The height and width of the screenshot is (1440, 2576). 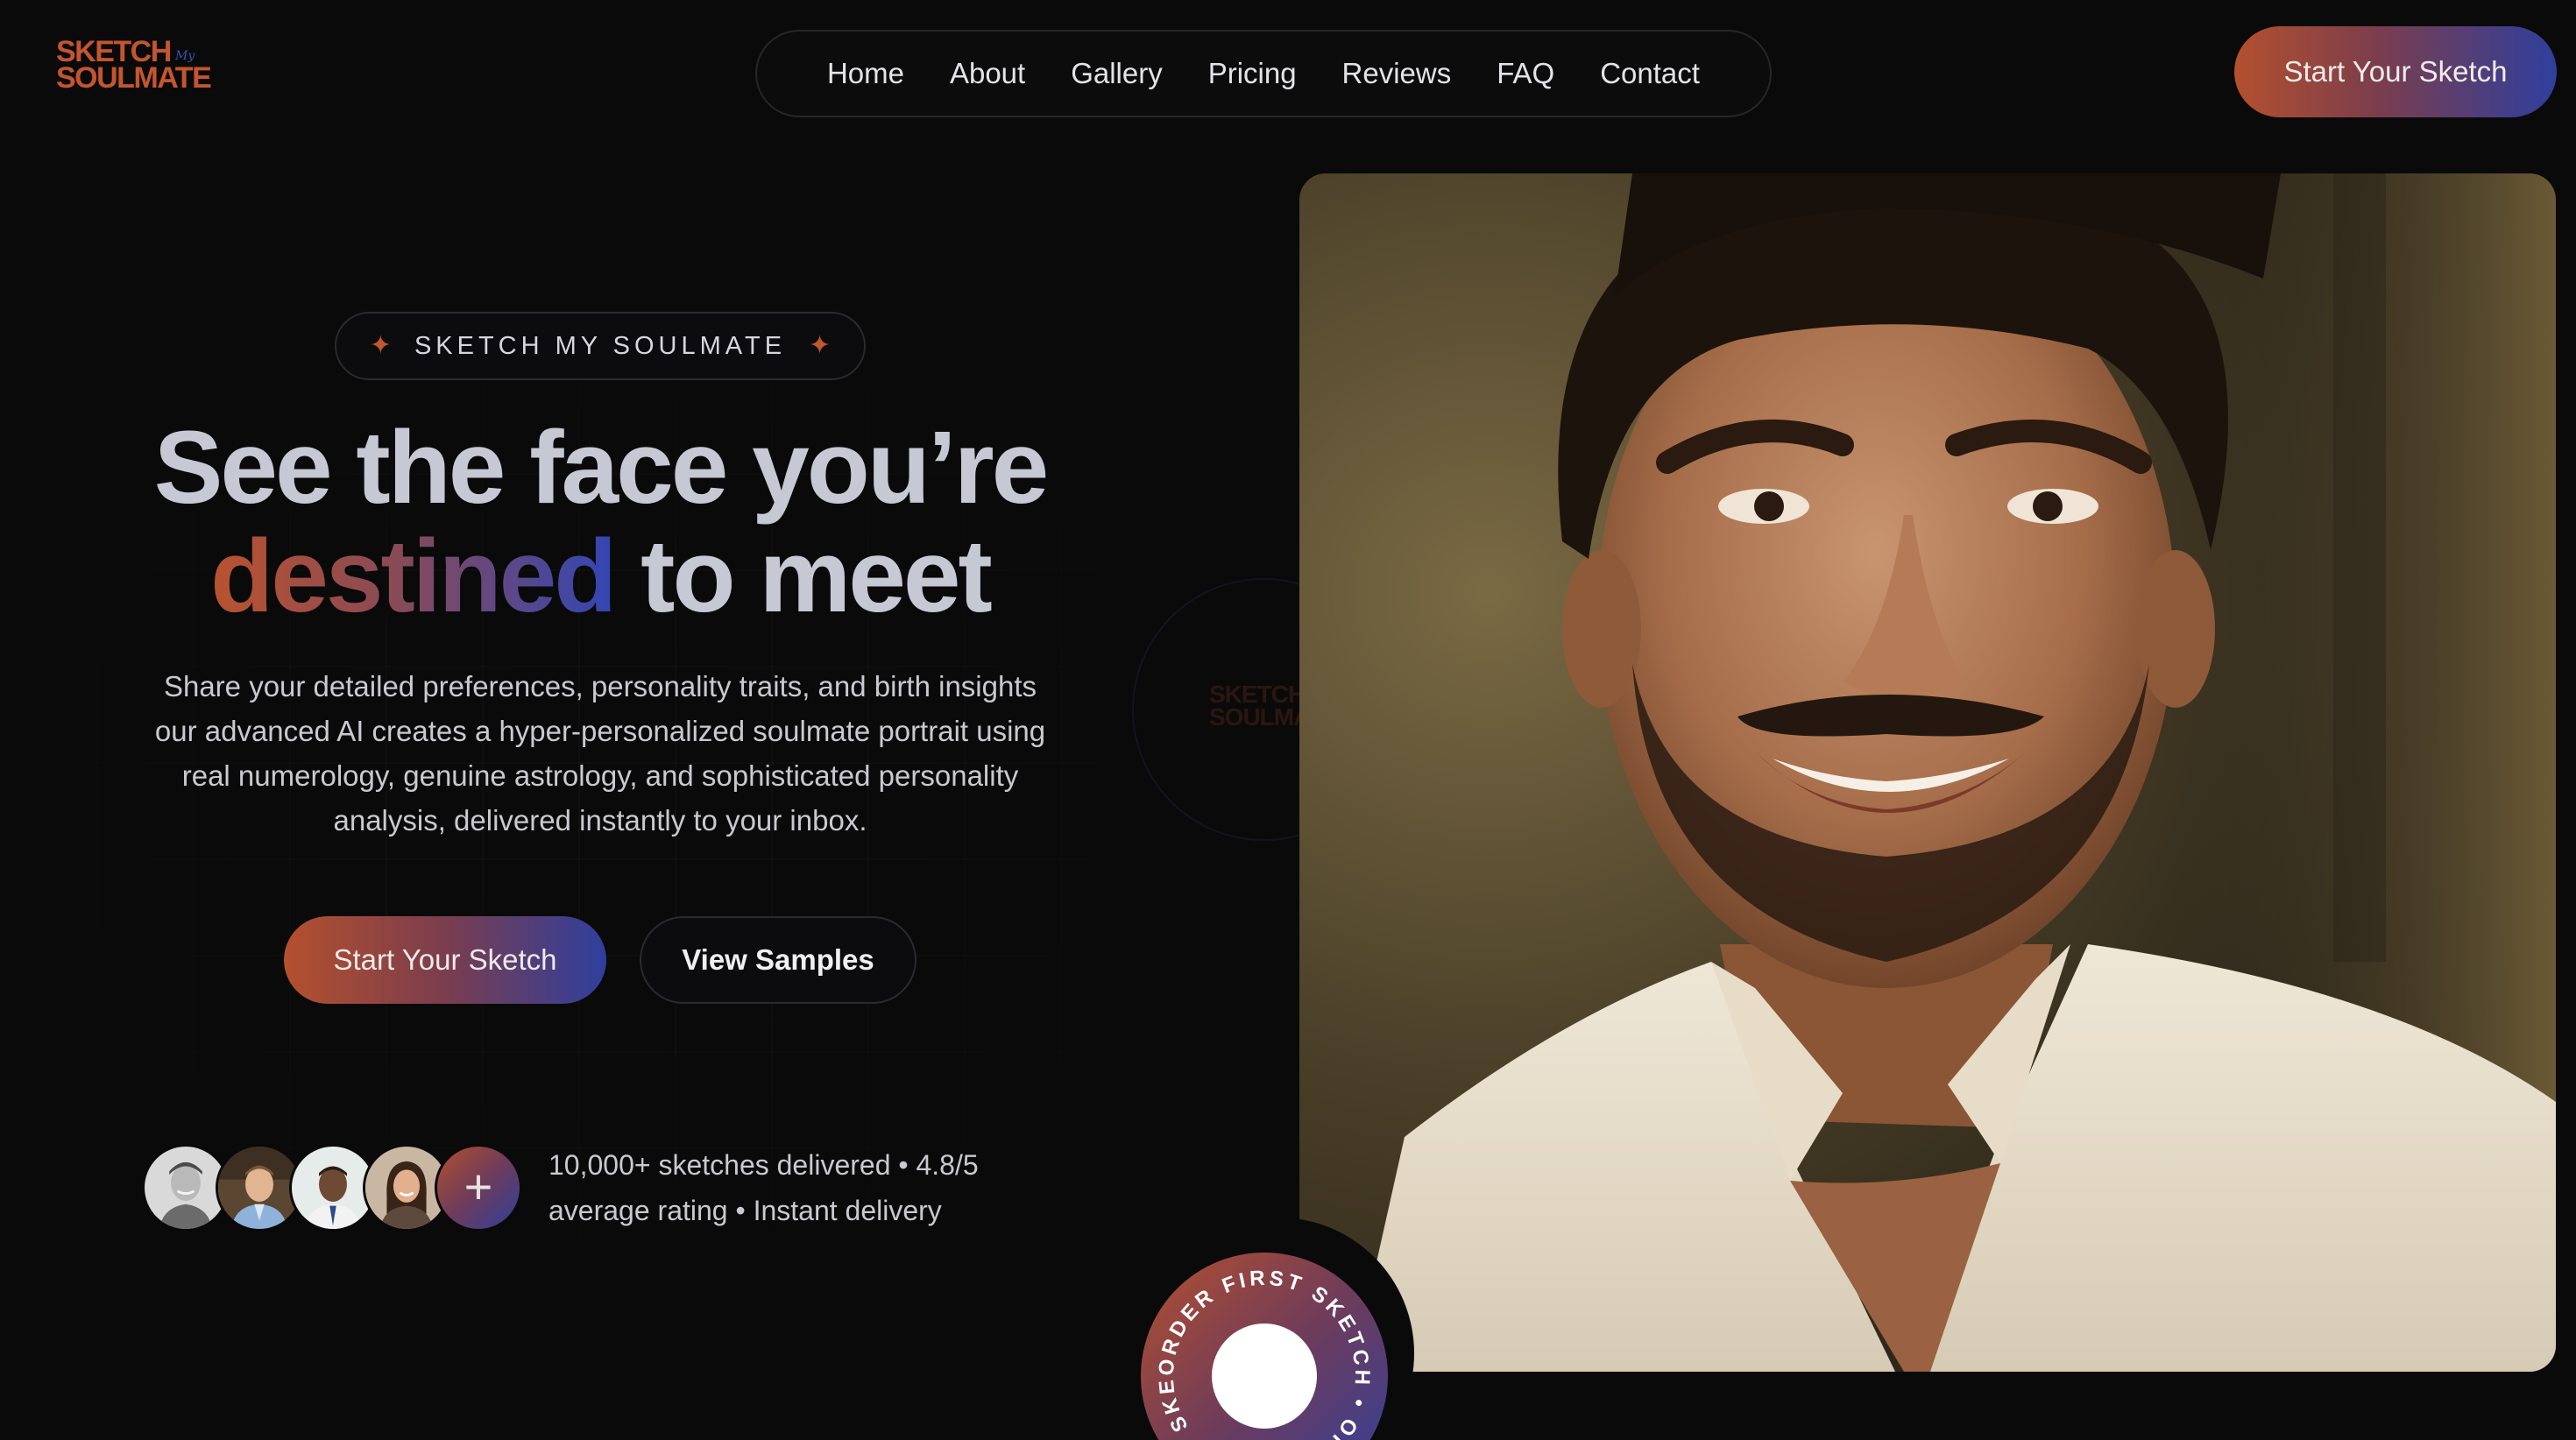 I want to click on header-start-sketch-button: Start Your Sketch, so click(x=2395, y=71).